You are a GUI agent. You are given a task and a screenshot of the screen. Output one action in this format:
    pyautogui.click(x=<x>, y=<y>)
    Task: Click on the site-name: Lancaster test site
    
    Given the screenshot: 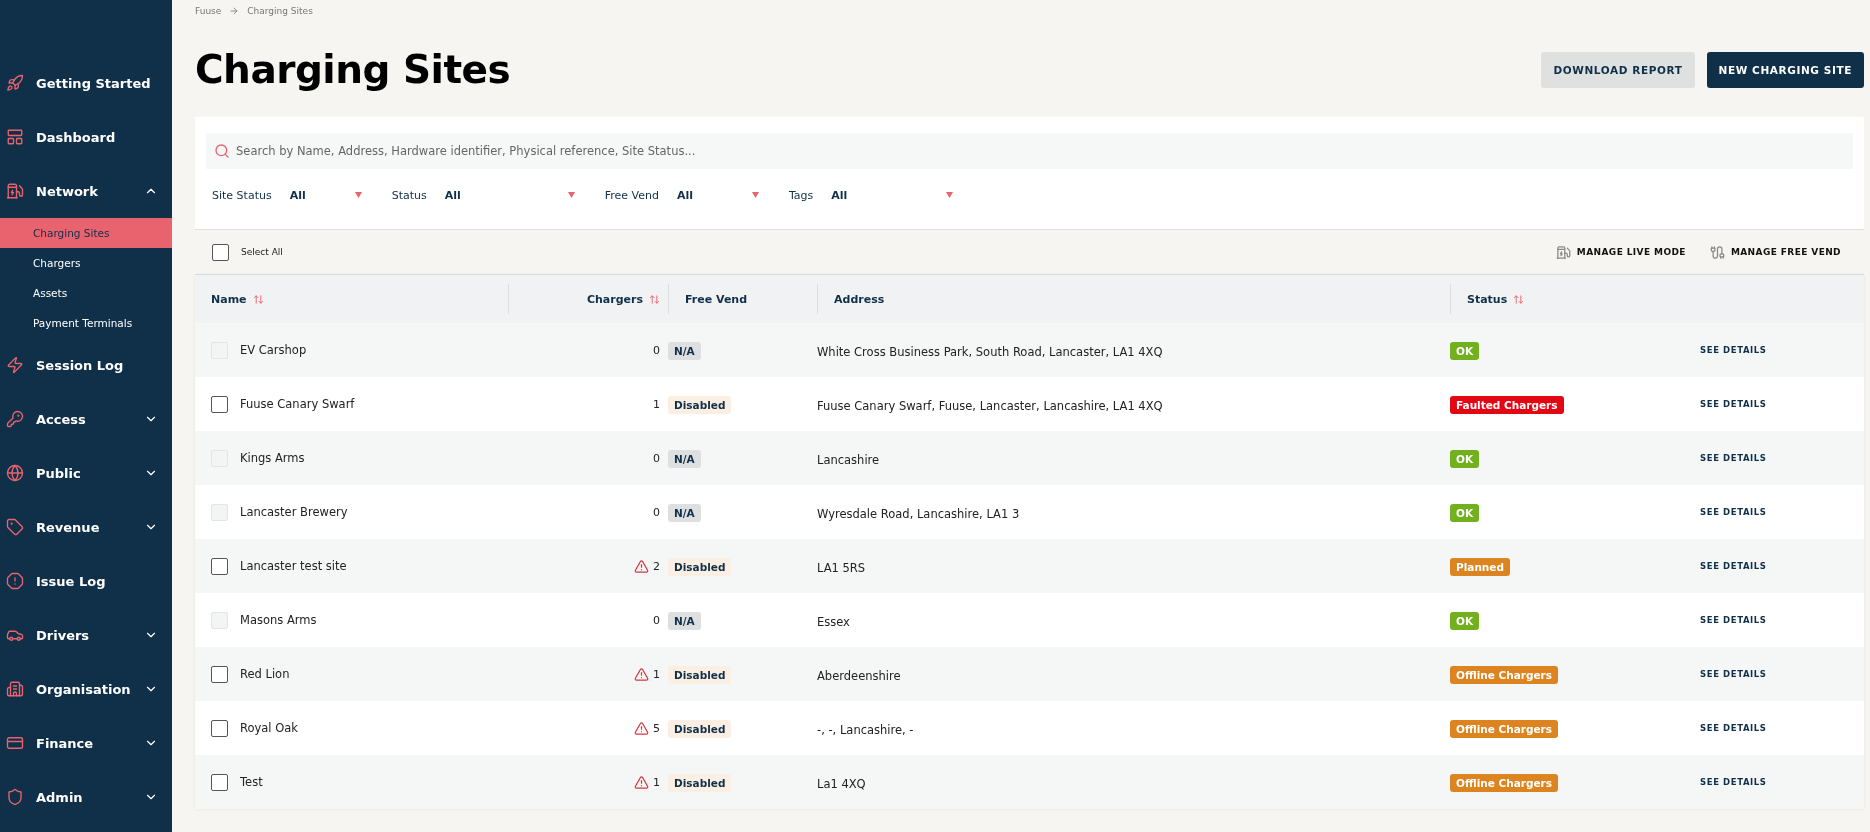 What is the action you would take?
    pyautogui.click(x=293, y=566)
    